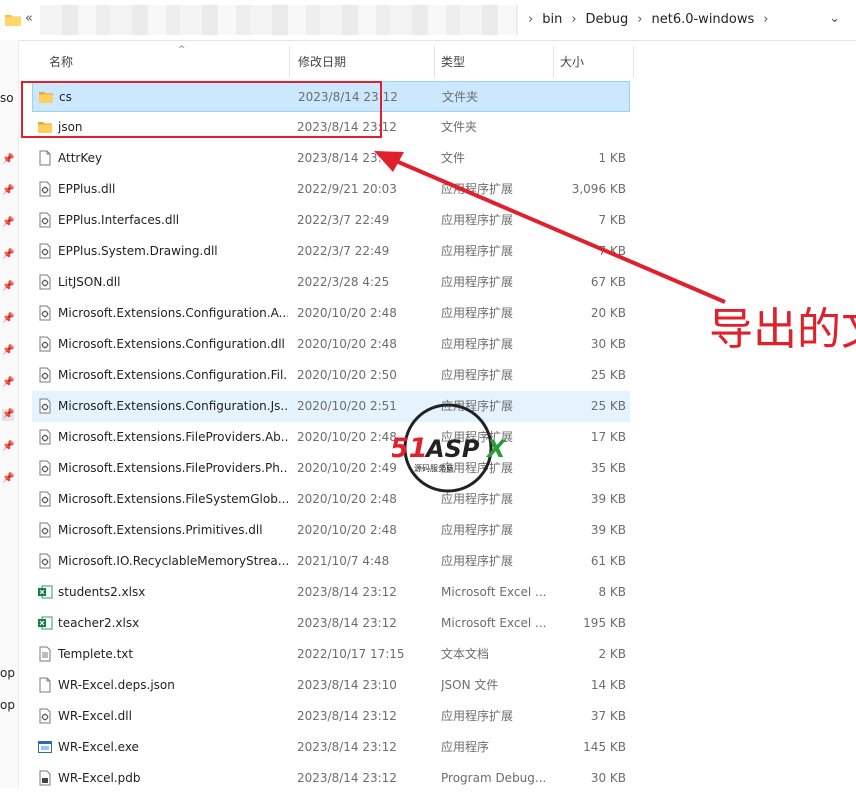 The image size is (856, 794). Describe the element at coordinates (279, 20) in the screenshot. I see `blurred-path` at that location.